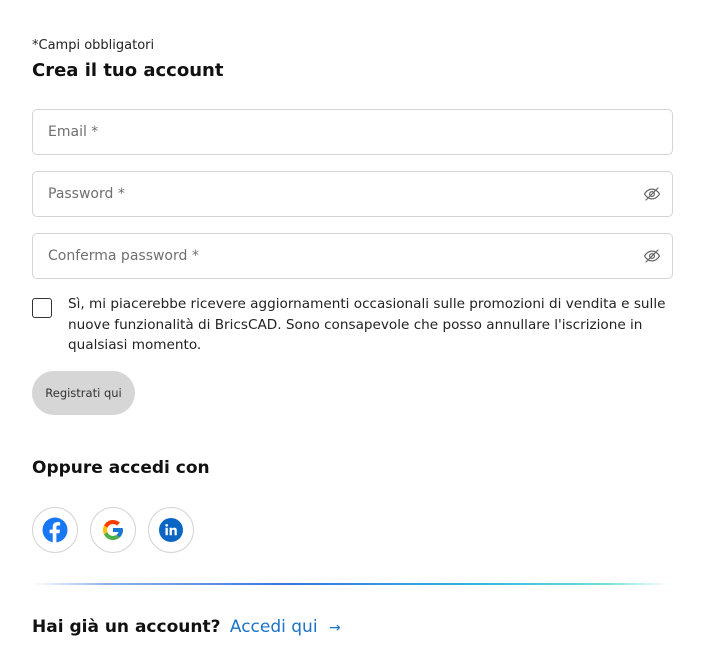 The height and width of the screenshot is (662, 702). Describe the element at coordinates (42, 308) in the screenshot. I see `consent-checkbox` at that location.